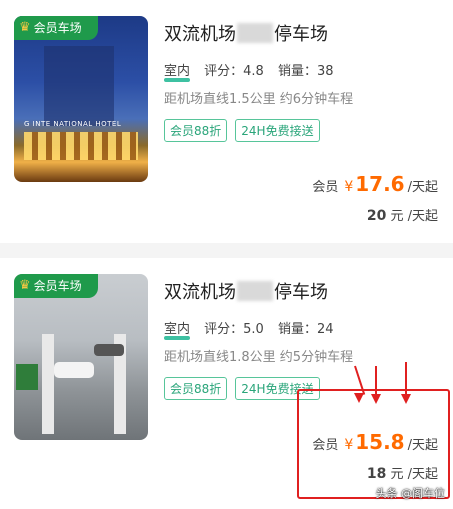  Describe the element at coordinates (81, 357) in the screenshot. I see `parking-photo` at that location.